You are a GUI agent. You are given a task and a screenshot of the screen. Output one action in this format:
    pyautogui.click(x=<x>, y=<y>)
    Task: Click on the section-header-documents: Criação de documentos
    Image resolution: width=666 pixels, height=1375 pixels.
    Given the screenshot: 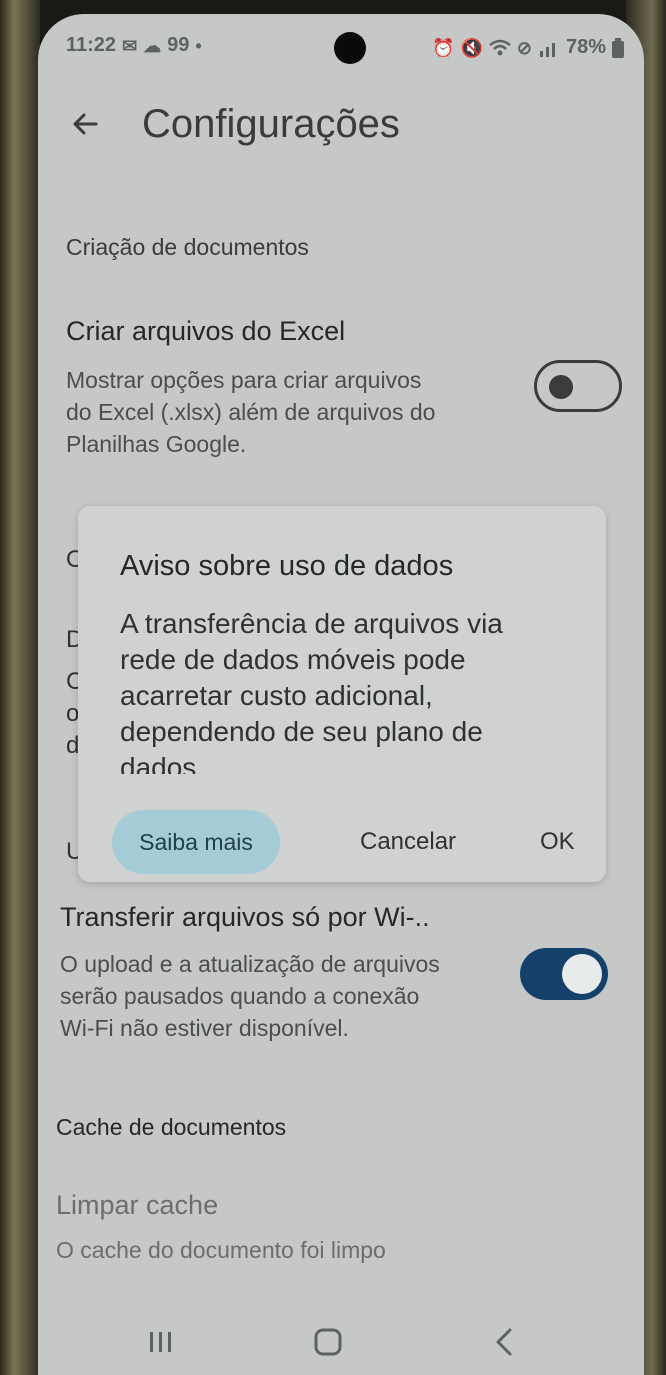 What is the action you would take?
    pyautogui.click(x=187, y=247)
    